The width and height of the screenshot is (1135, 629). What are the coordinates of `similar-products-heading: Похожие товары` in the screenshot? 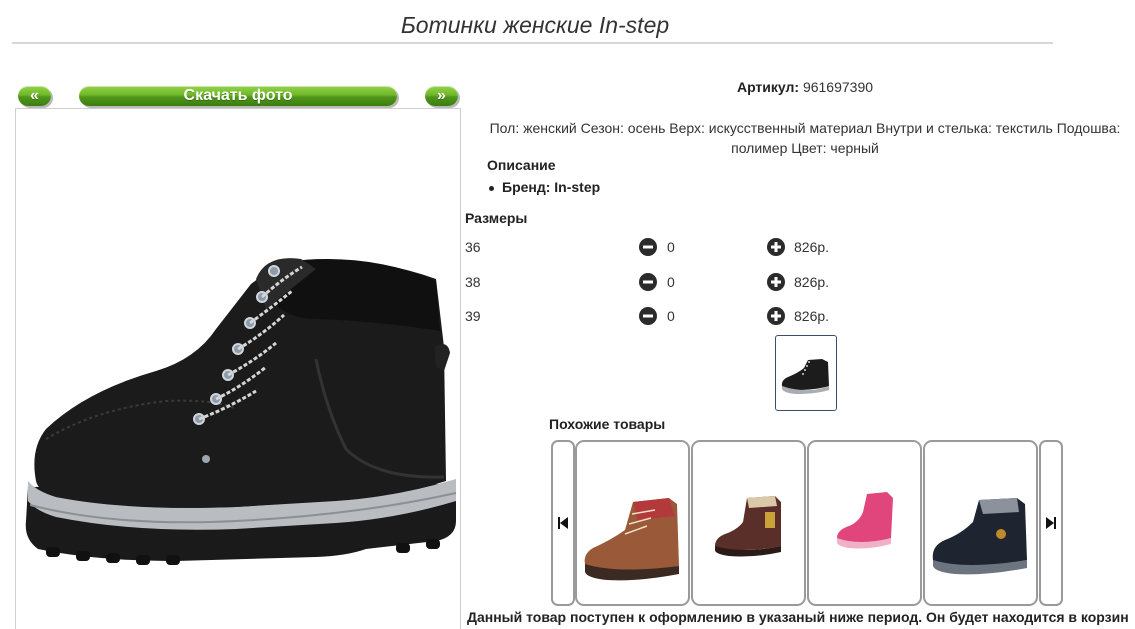 It's located at (607, 424).